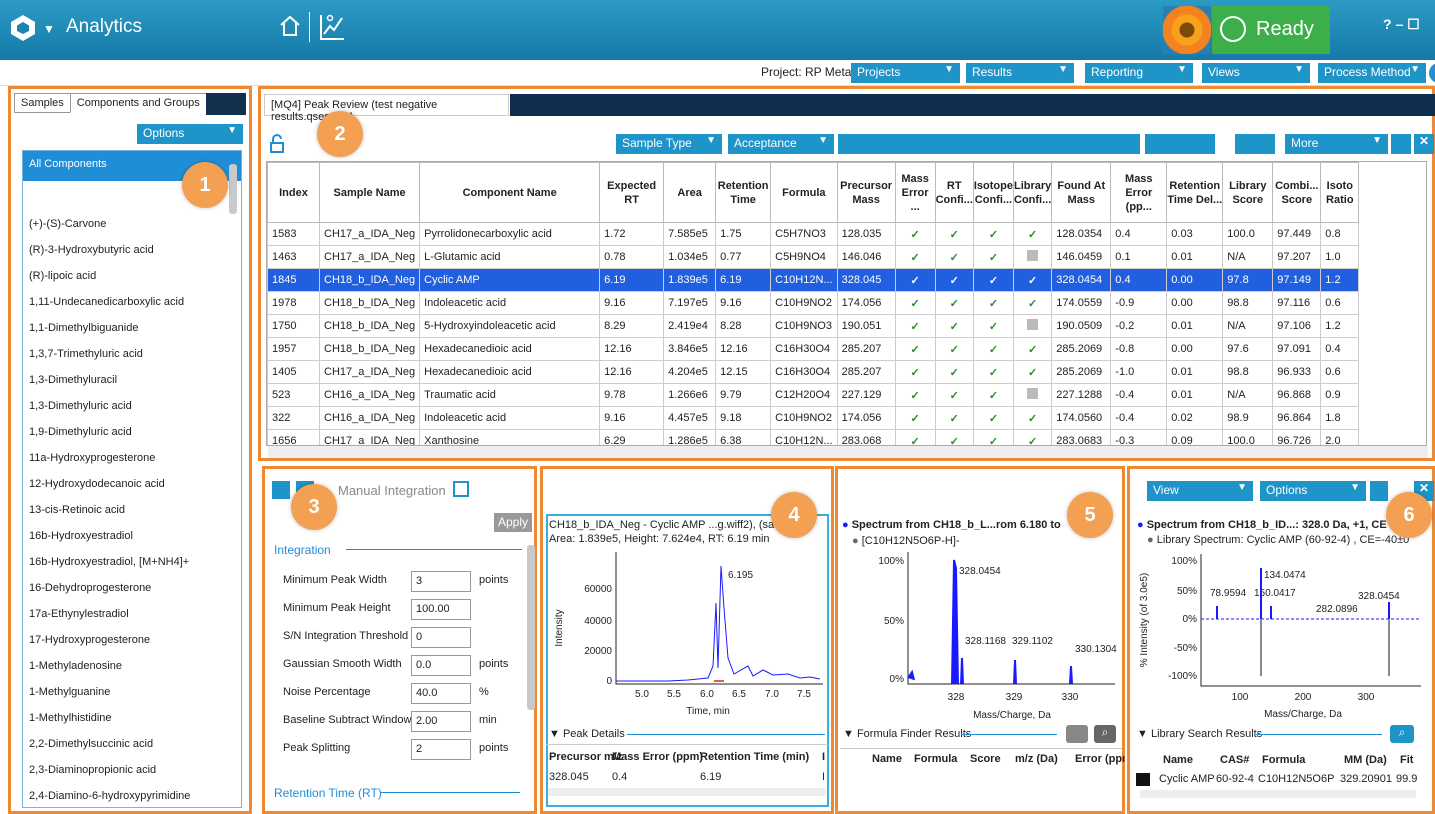  I want to click on list-item: 2,2-Dimethylsuccinic acid, so click(132, 744).